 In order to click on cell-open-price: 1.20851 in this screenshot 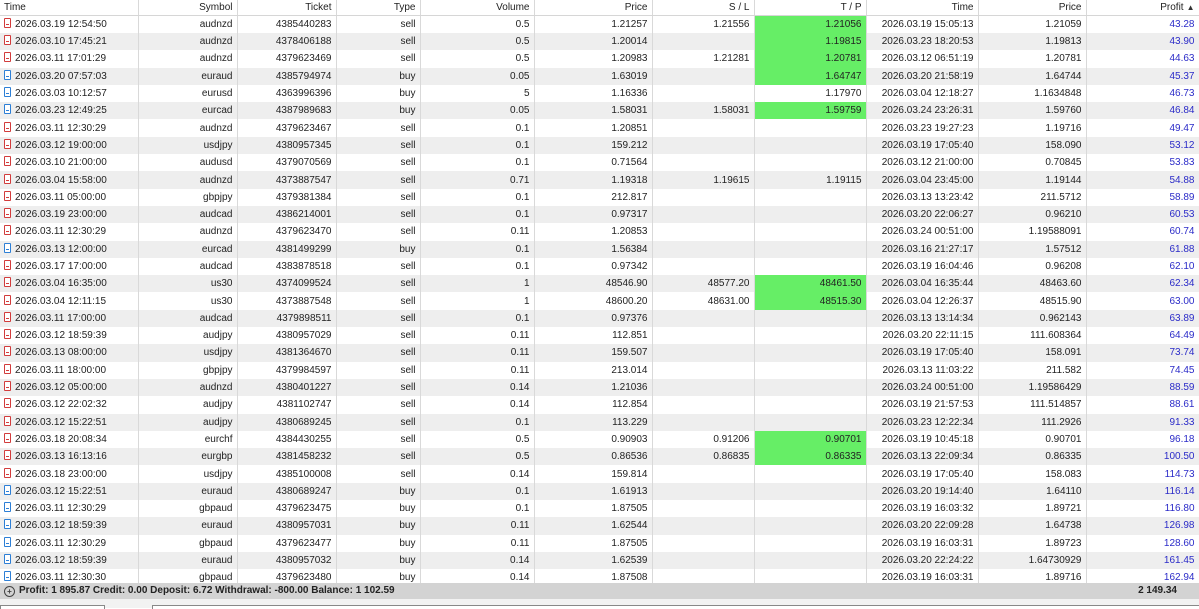, I will do `click(593, 128)`.